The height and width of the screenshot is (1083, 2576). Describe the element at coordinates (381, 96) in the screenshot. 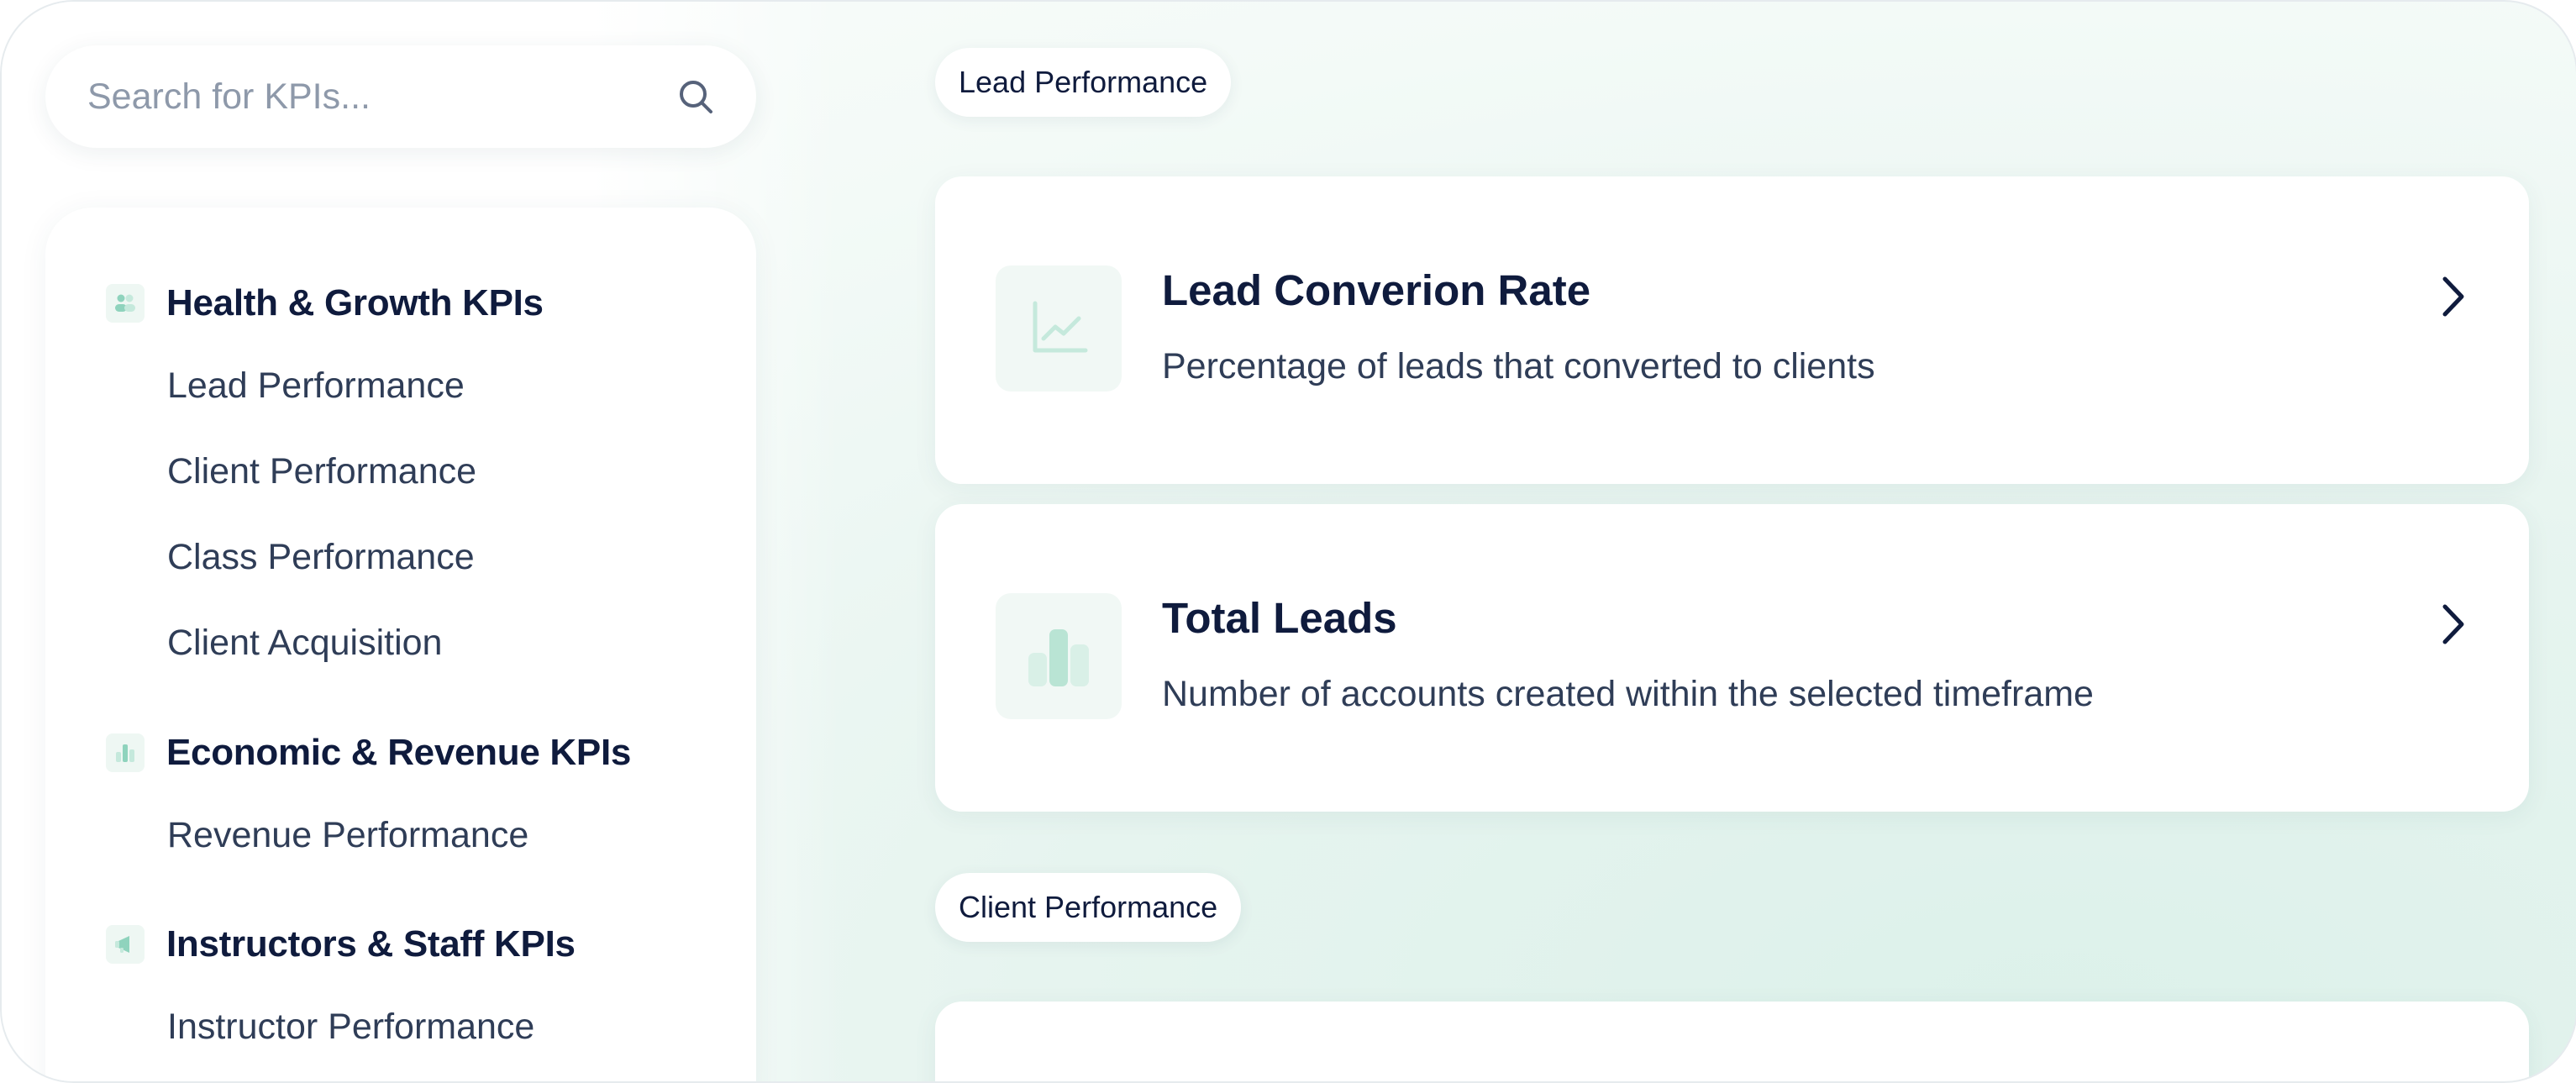

I see `search-input` at that location.